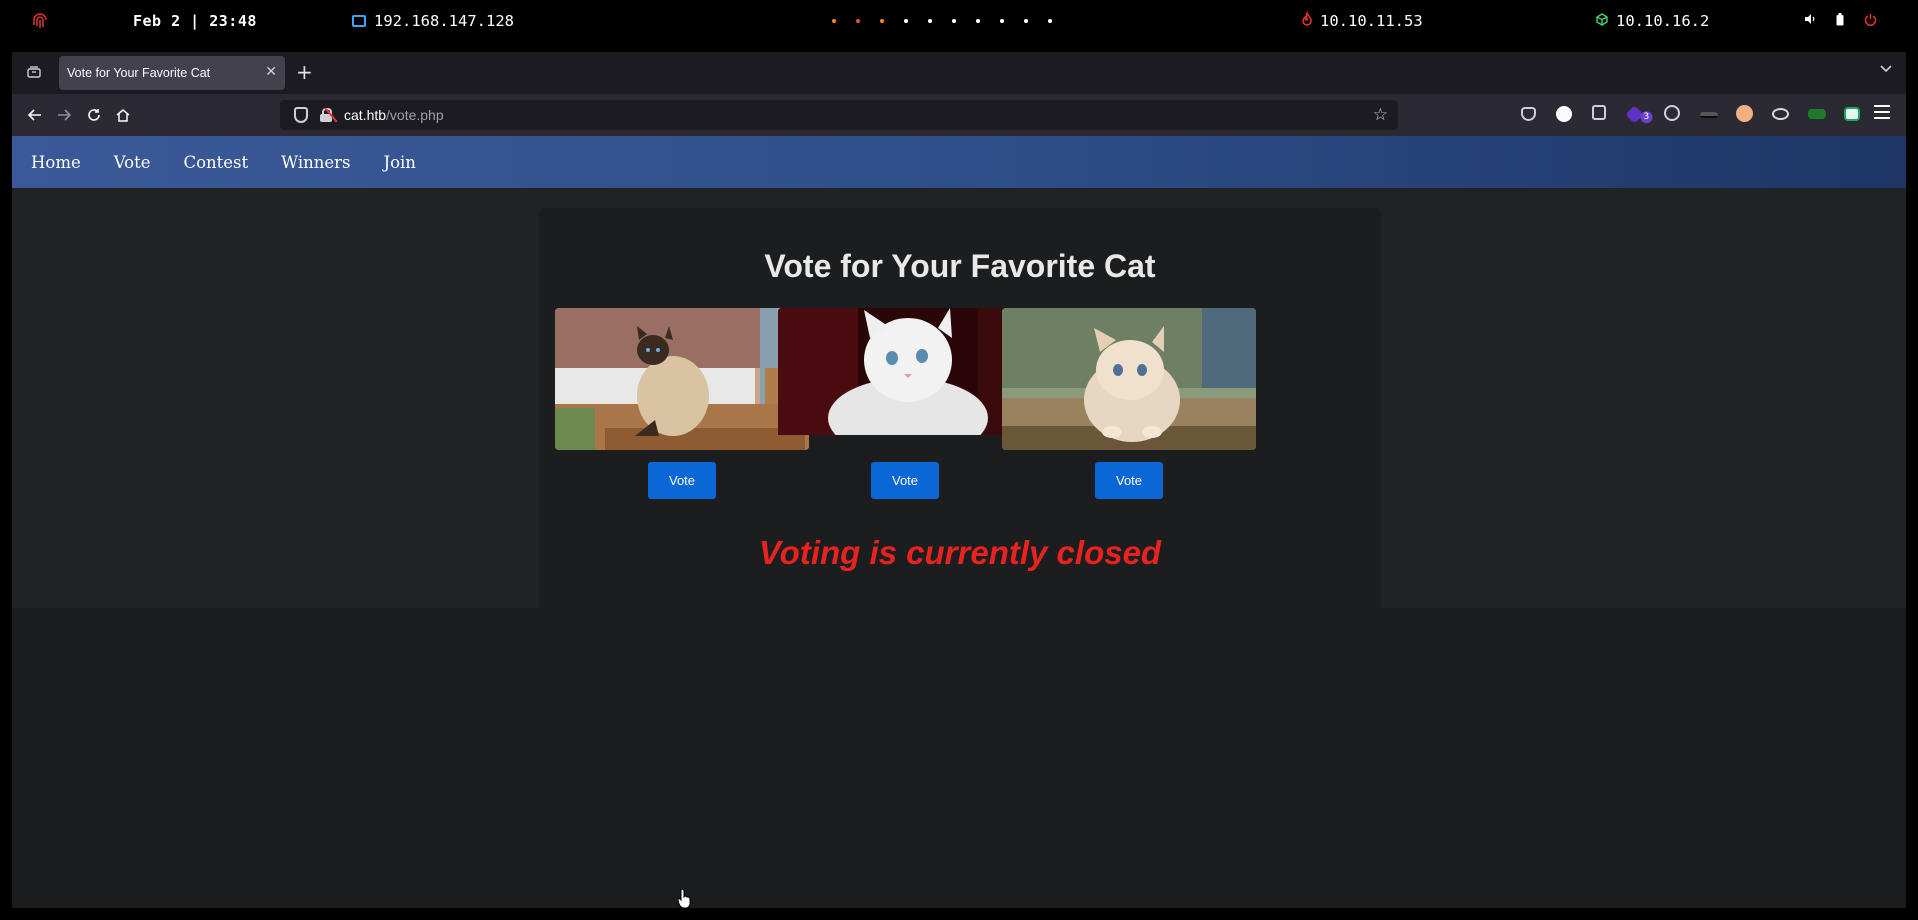  What do you see at coordinates (56, 162) in the screenshot?
I see `nav-home: Home` at bounding box center [56, 162].